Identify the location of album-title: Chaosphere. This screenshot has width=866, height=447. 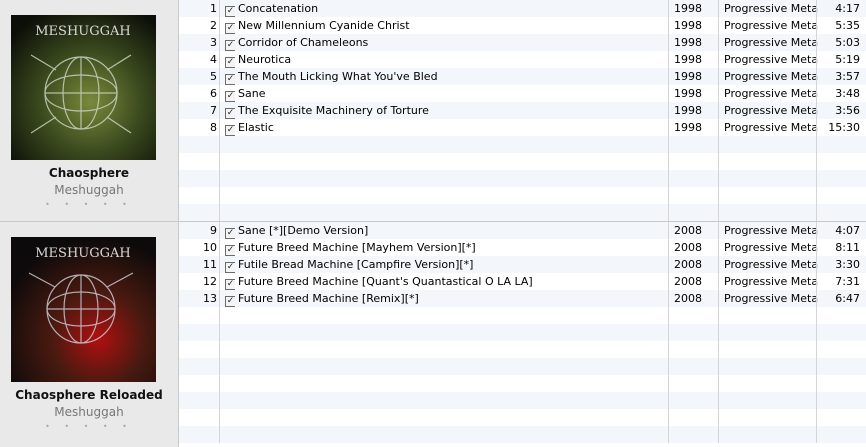
(89, 173).